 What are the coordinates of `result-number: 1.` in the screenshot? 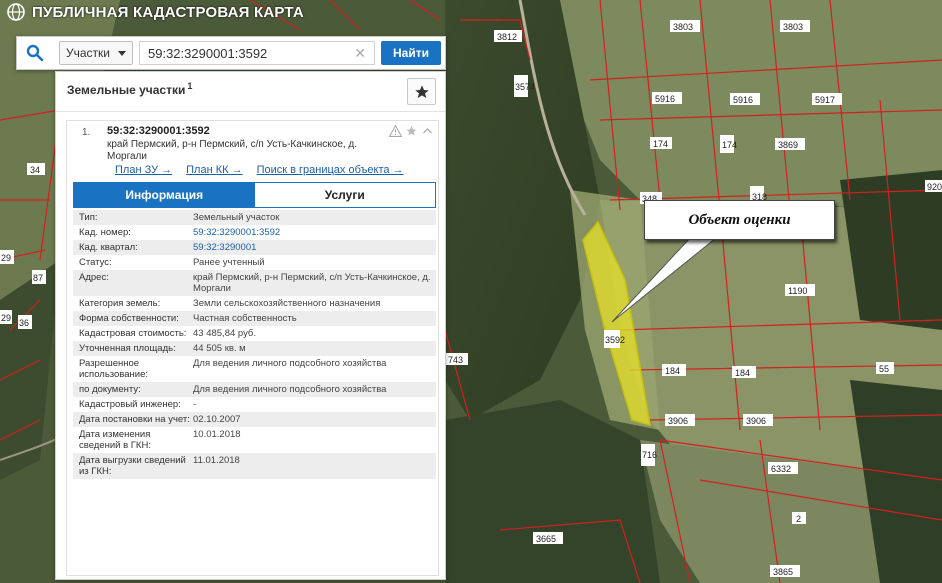 It's located at (86, 132).